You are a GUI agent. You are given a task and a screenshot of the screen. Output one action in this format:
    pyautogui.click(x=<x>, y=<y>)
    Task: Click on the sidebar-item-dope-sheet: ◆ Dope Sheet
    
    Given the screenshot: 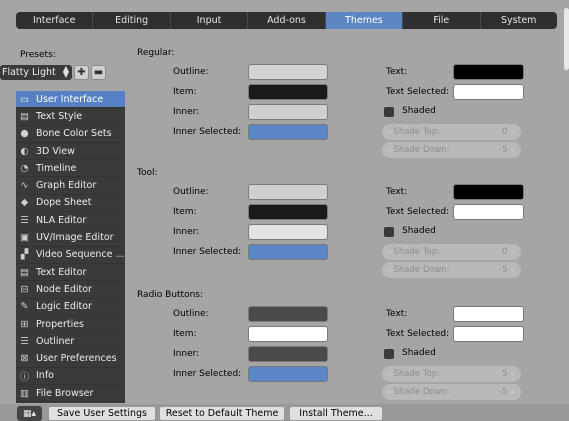 What is the action you would take?
    pyautogui.click(x=70, y=204)
    